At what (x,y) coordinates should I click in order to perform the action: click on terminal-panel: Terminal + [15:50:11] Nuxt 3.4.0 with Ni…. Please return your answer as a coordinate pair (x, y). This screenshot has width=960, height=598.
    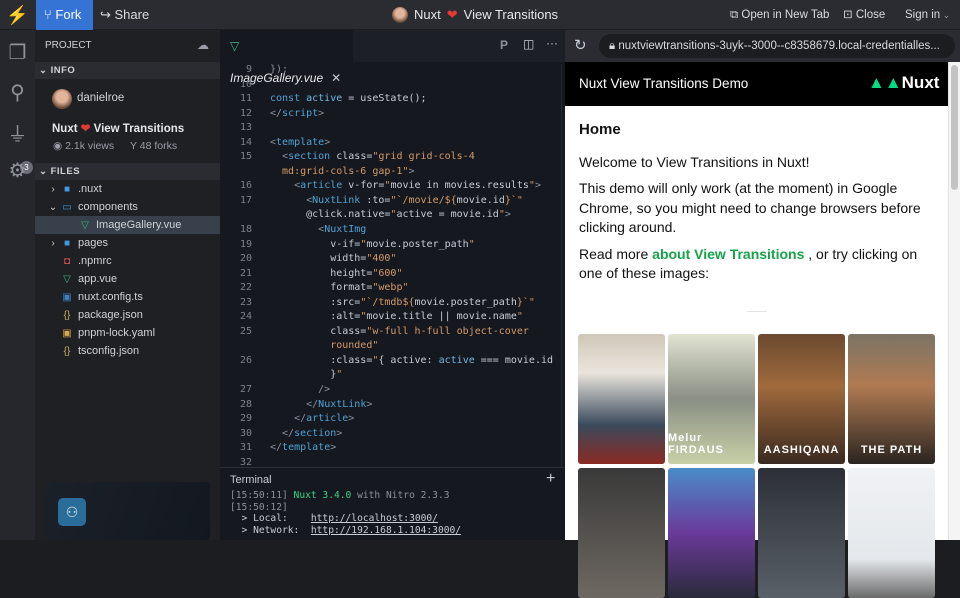
    Looking at the image, I should click on (392, 503).